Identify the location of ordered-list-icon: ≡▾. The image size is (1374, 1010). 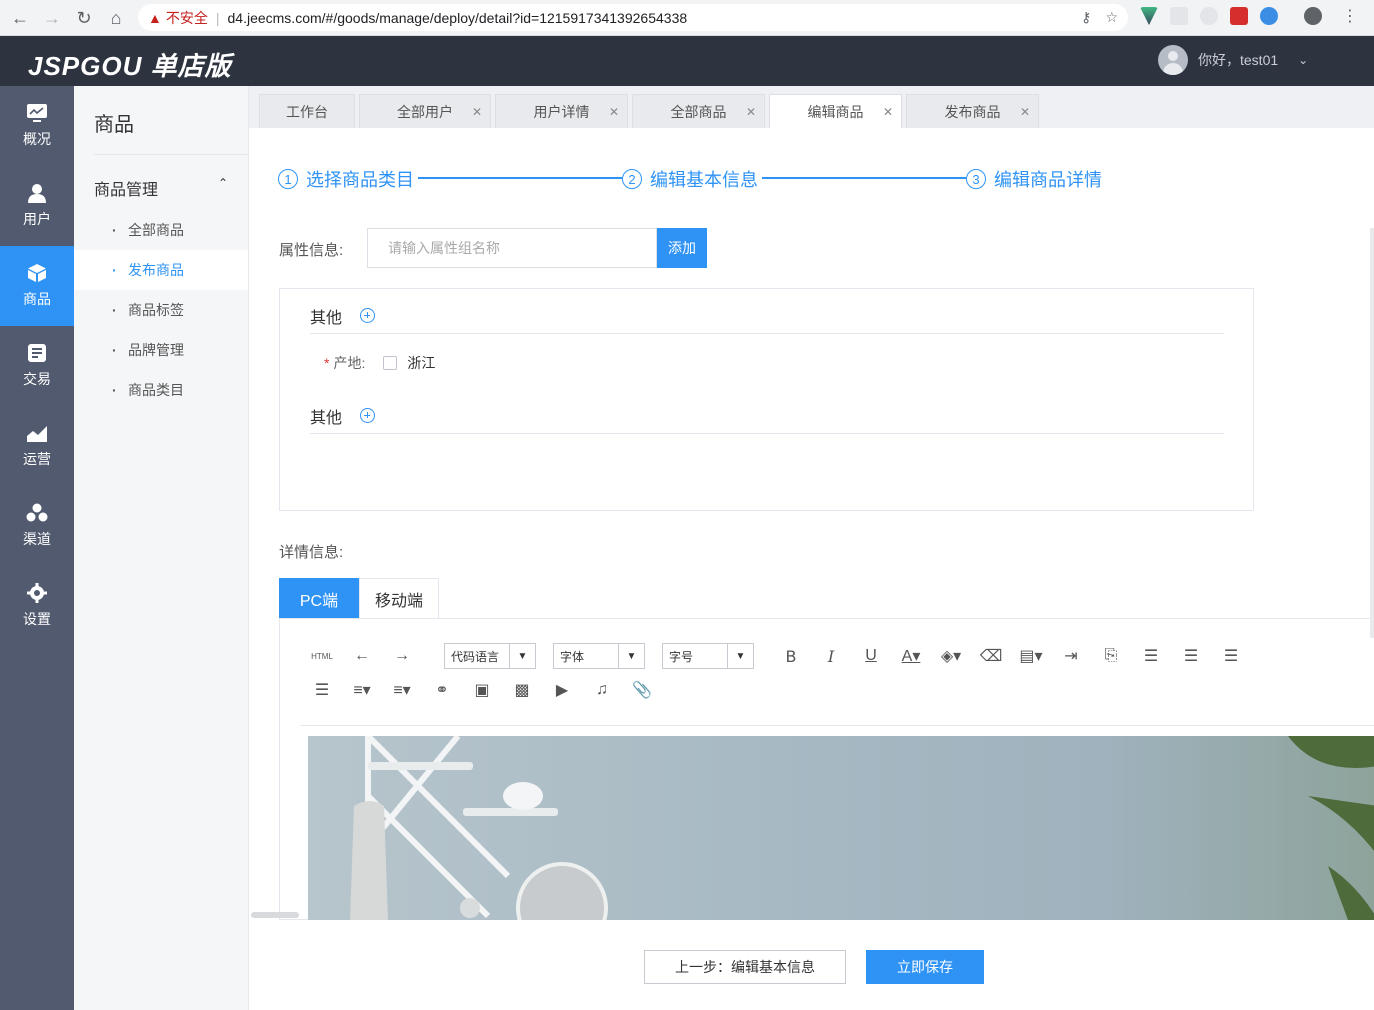
(362, 690).